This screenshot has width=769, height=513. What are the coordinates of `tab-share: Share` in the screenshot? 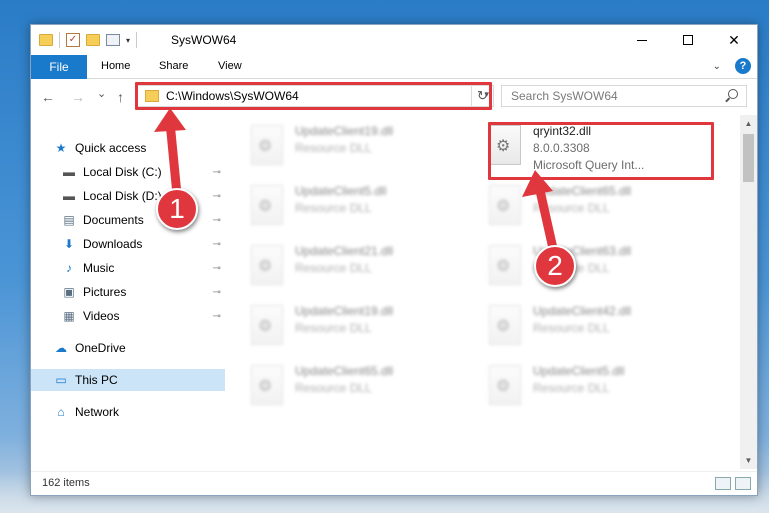 It's located at (173, 66).